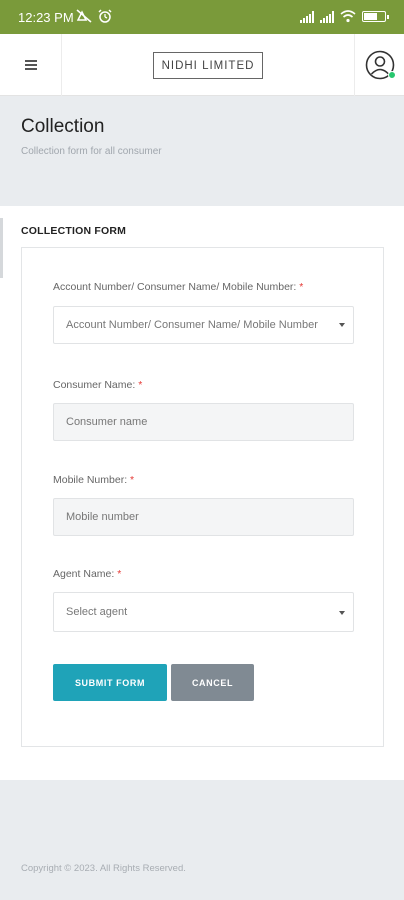 Image resolution: width=404 pixels, height=900 pixels. I want to click on hamburger-icon, so click(30, 65).